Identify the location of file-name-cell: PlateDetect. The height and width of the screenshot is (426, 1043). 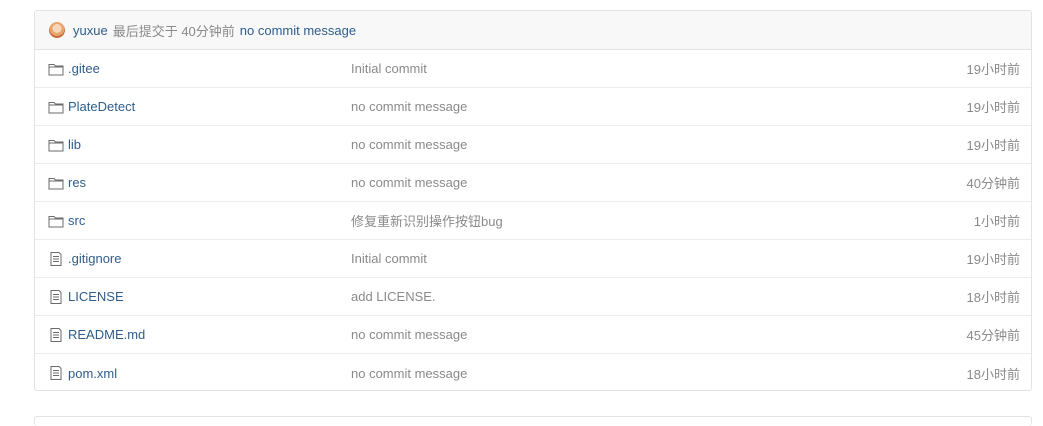
(91, 106).